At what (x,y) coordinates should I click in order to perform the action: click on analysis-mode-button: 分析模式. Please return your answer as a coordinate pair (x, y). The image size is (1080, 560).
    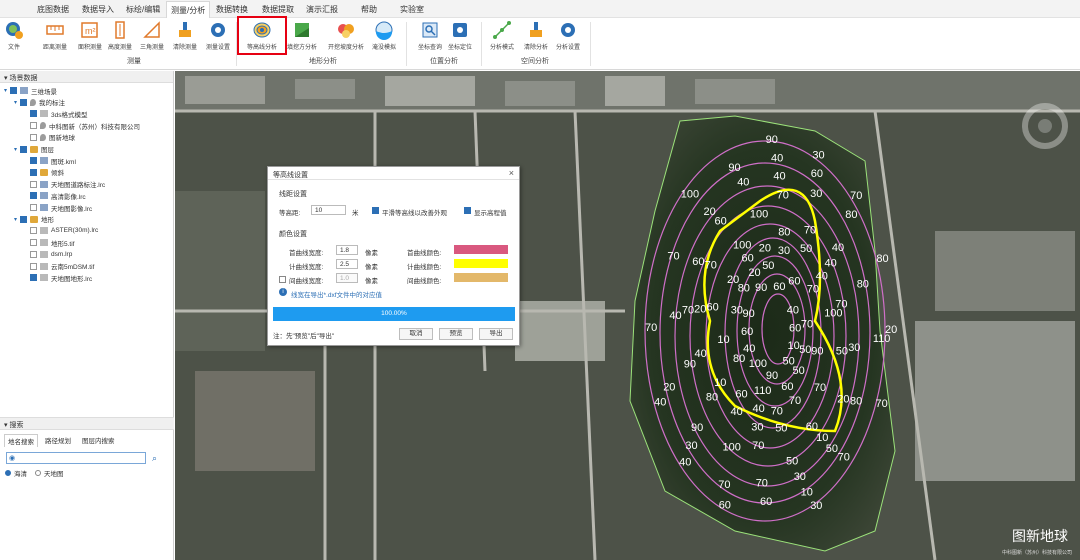
    Looking at the image, I should click on (502, 37).